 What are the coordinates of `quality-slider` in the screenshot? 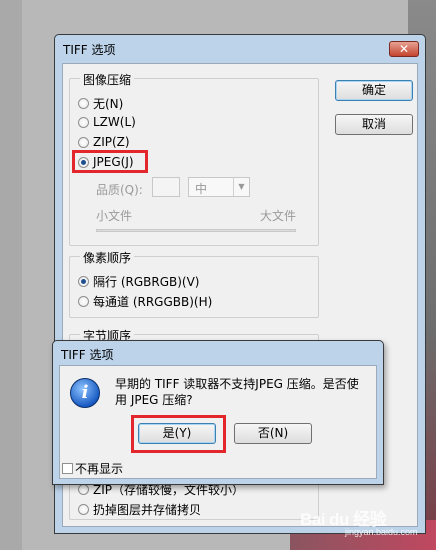 It's located at (196, 230).